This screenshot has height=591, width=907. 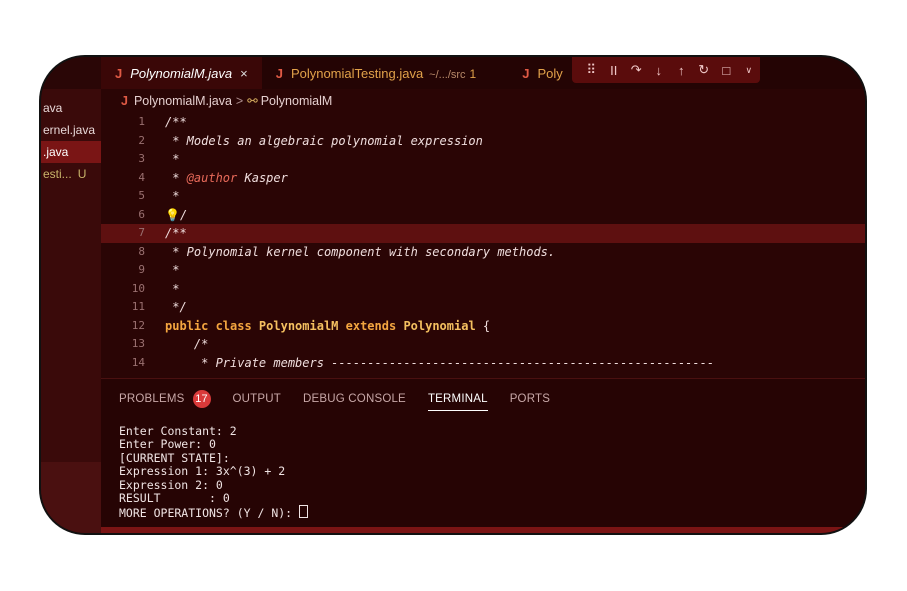 I want to click on breadcrumb-symbol: PolynomialM, so click(x=297, y=101).